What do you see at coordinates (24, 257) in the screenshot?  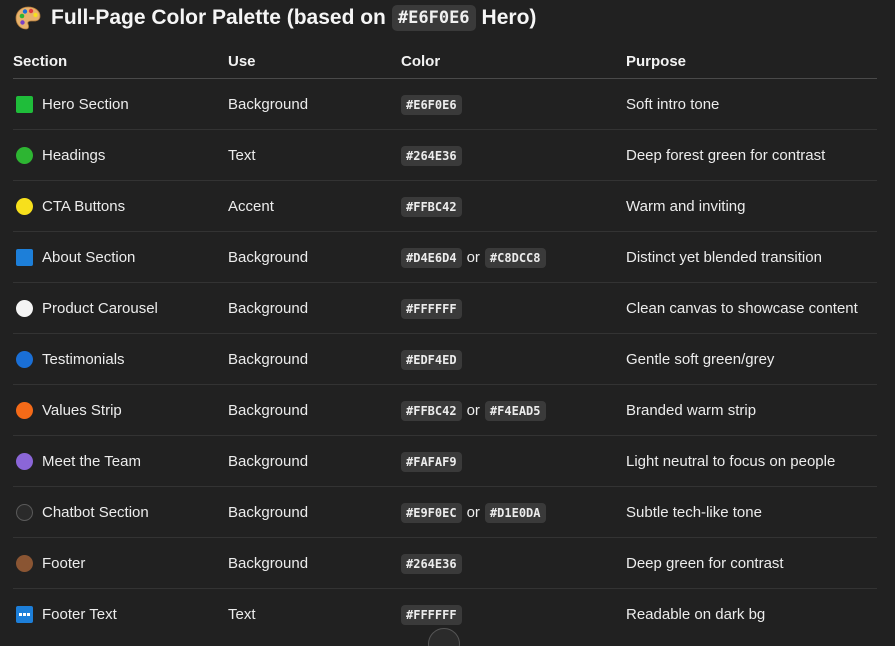 I see `blue-square-icon` at bounding box center [24, 257].